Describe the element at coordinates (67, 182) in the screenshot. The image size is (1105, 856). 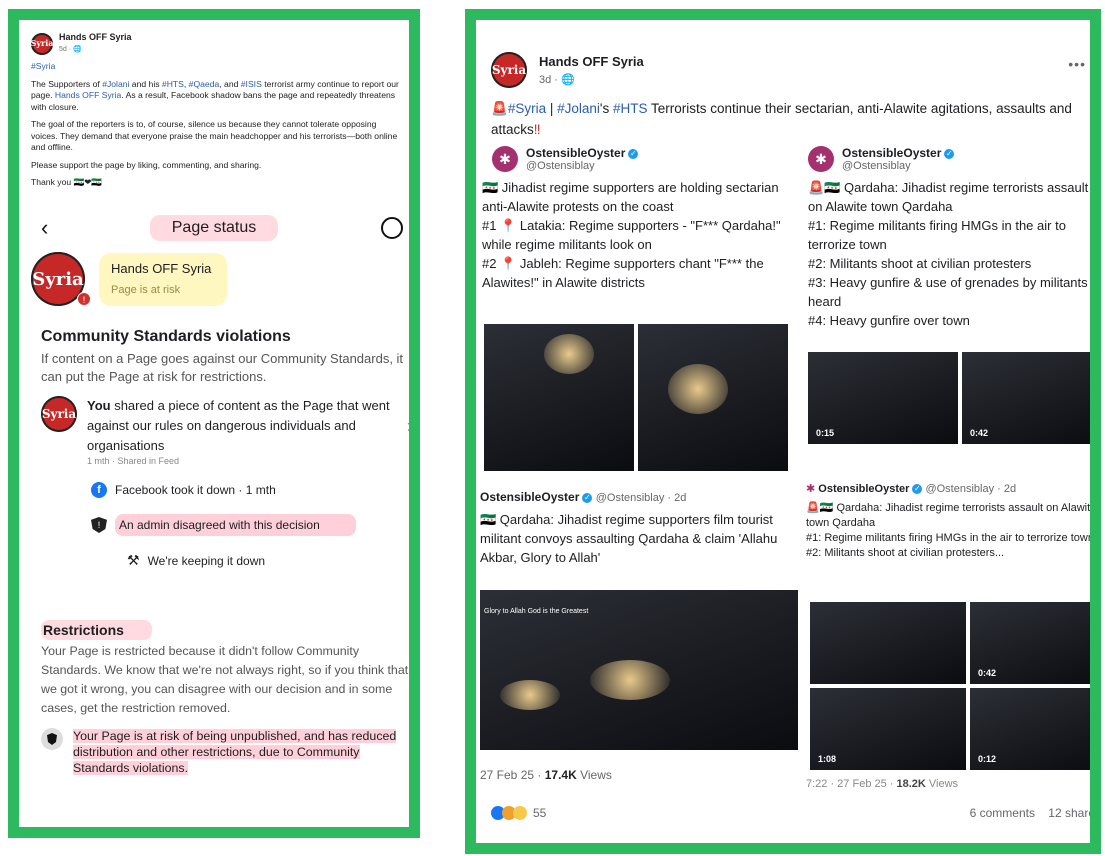
I see `post-paragraph-4: Thank you 🇸🇾❤🇸🇾` at that location.